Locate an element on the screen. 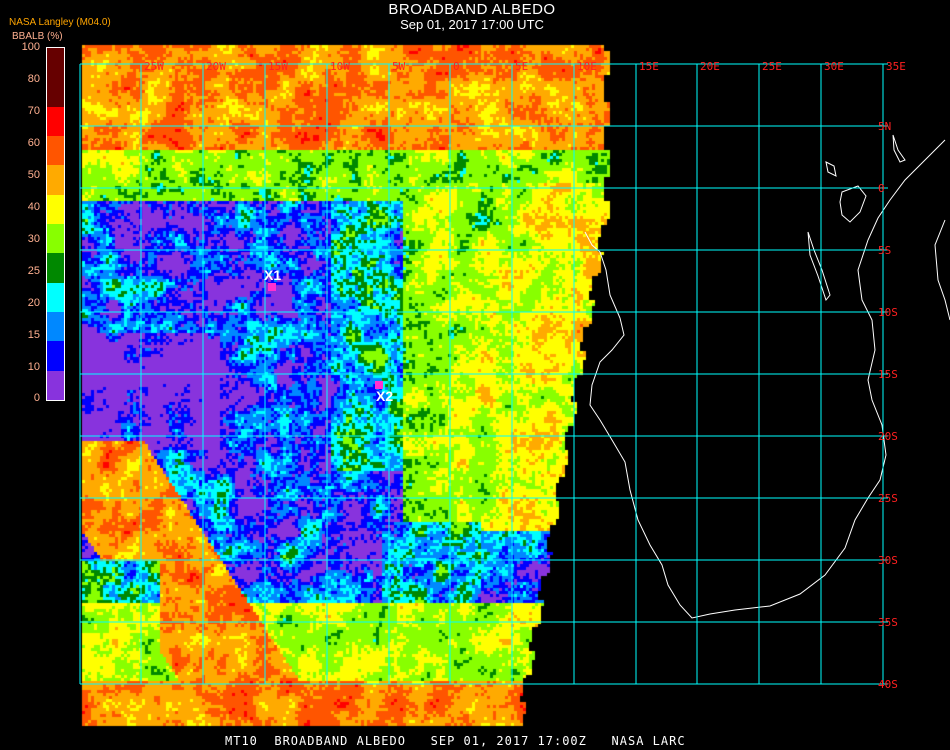  latitude-label: 40S is located at coordinates (888, 684).